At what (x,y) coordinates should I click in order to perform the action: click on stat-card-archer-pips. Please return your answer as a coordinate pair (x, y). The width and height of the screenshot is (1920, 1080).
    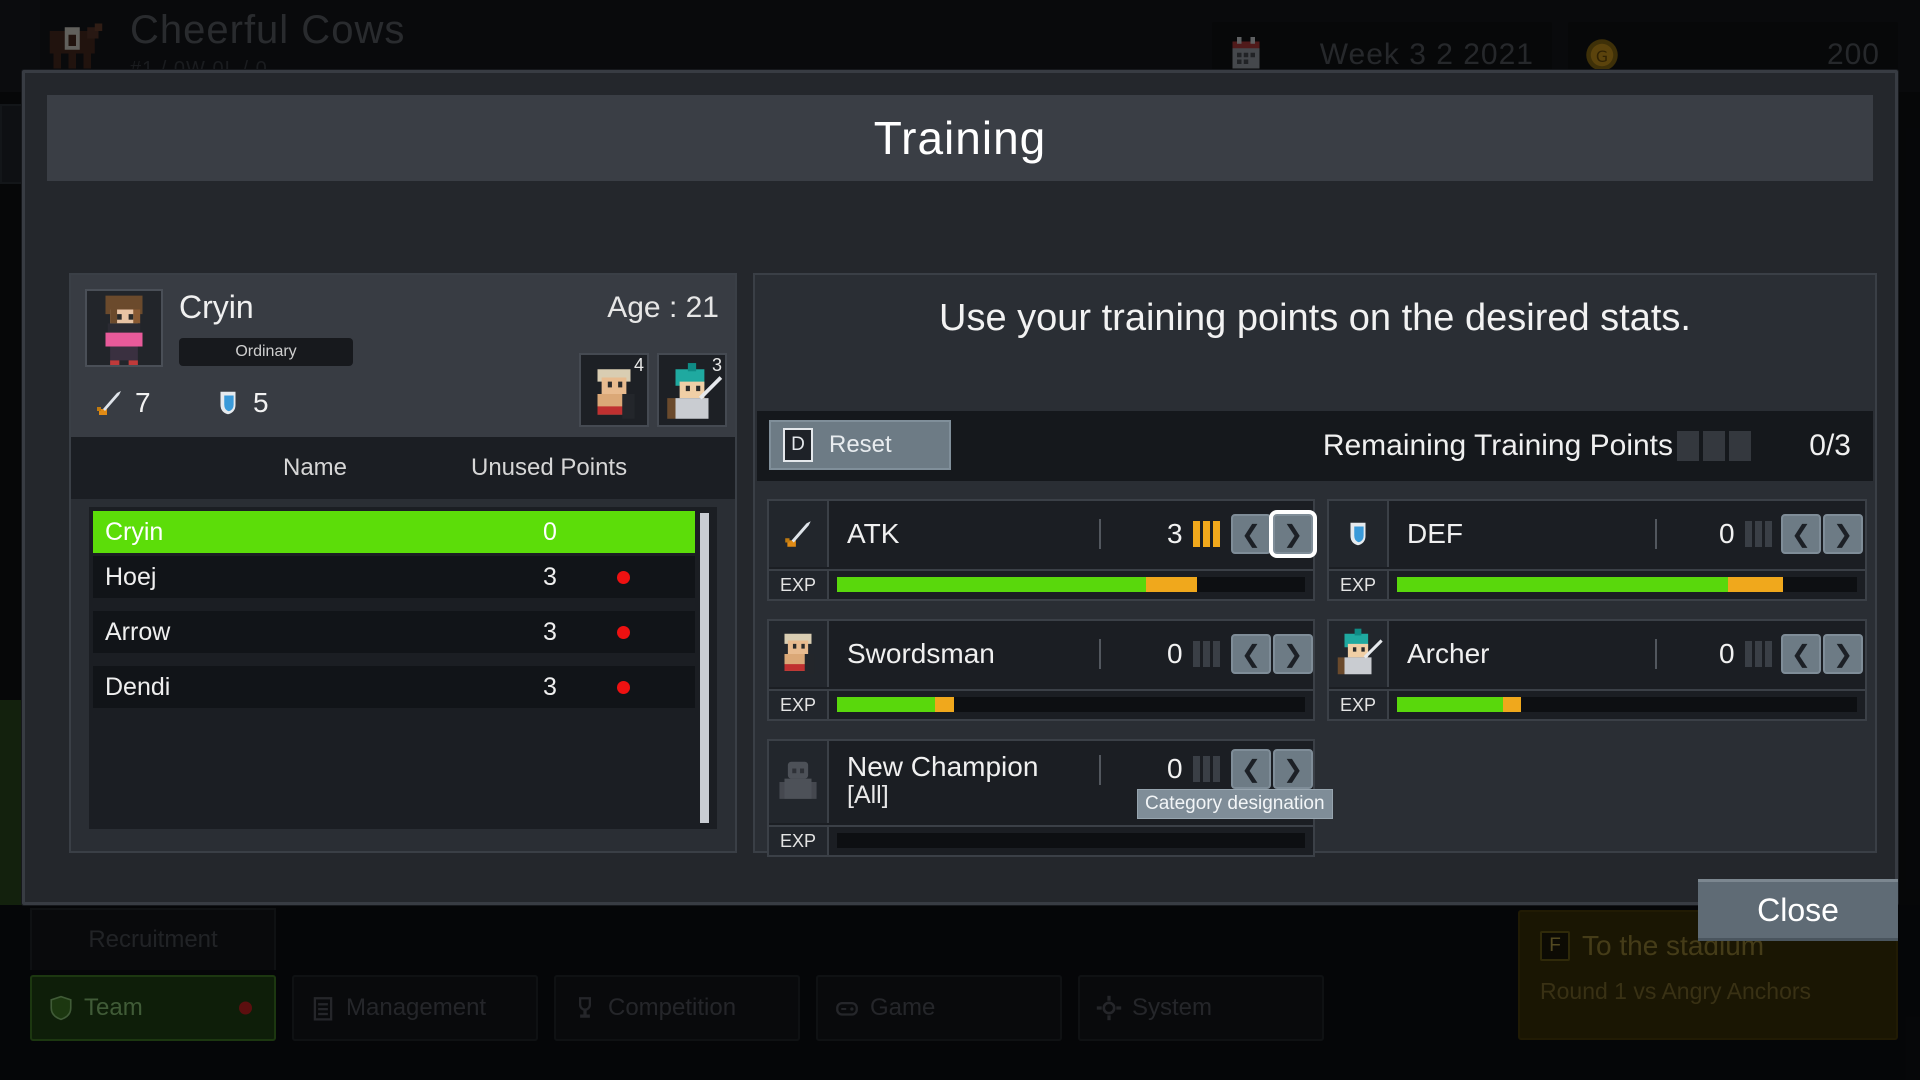
    Looking at the image, I should click on (1758, 654).